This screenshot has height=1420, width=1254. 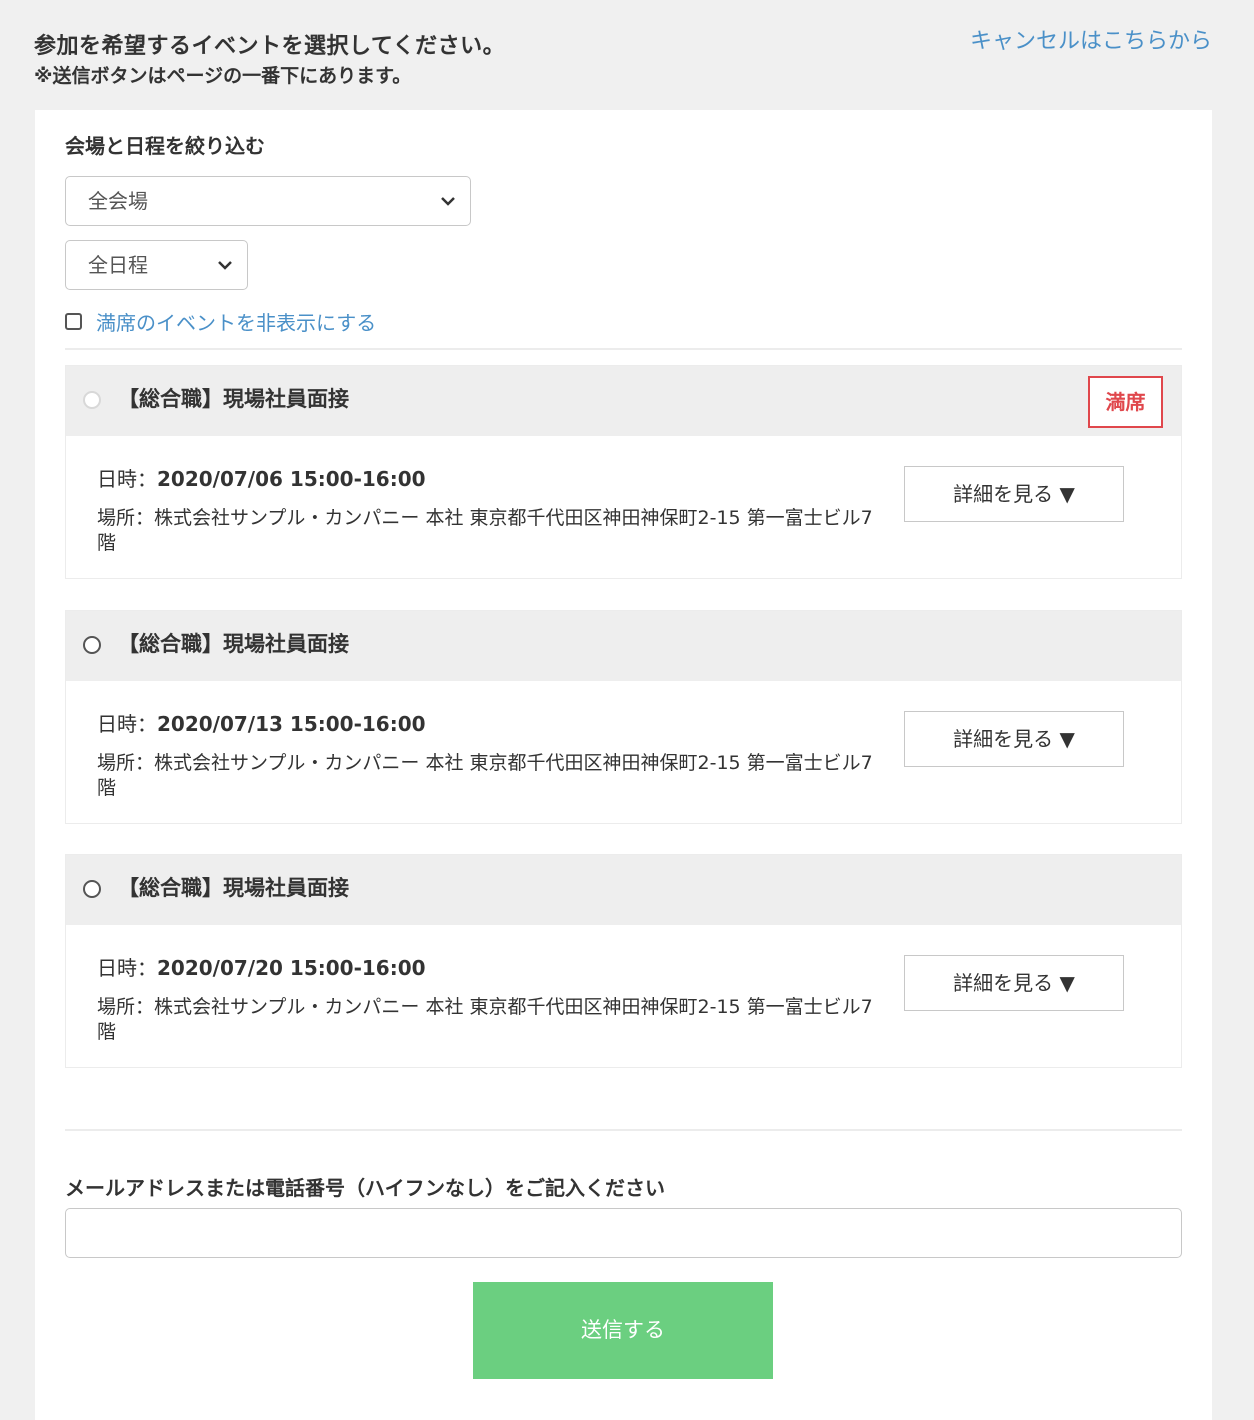 I want to click on hide-full-toggle: 満席のイベントを非表示にする, so click(x=220, y=321).